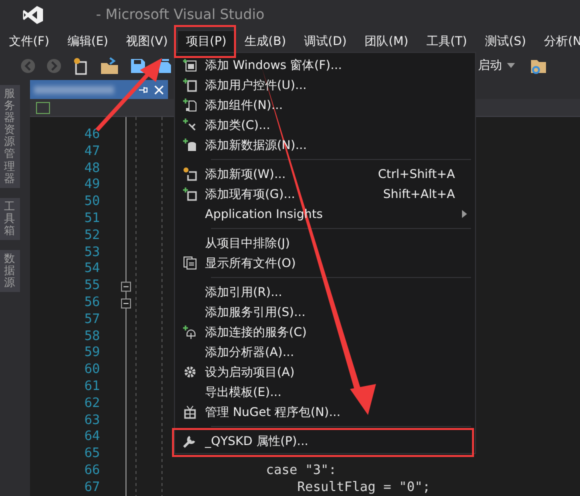  Describe the element at coordinates (490, 65) in the screenshot. I see `start-label: 启动` at that location.